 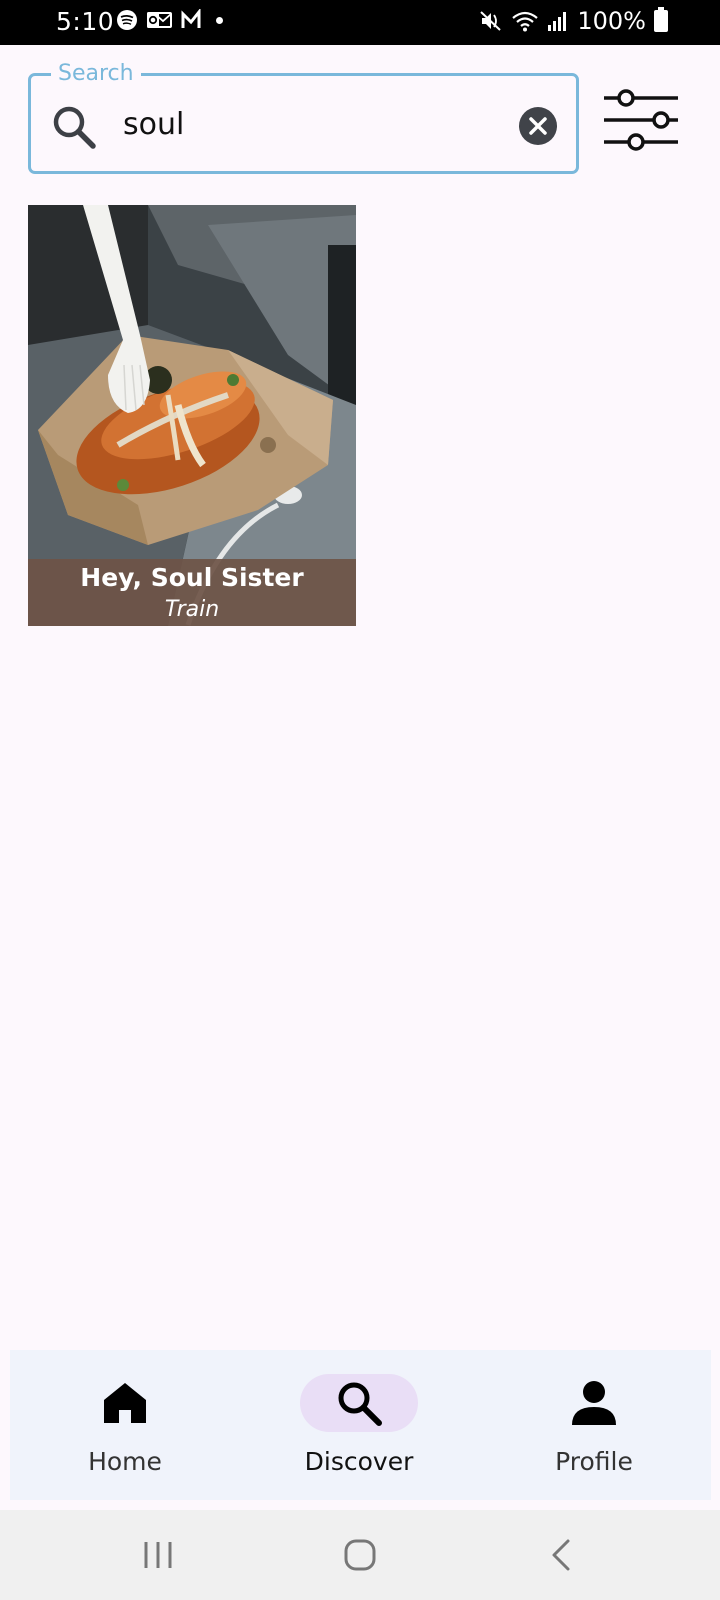 What do you see at coordinates (594, 1461) in the screenshot?
I see `nav-label-profile: Profile` at bounding box center [594, 1461].